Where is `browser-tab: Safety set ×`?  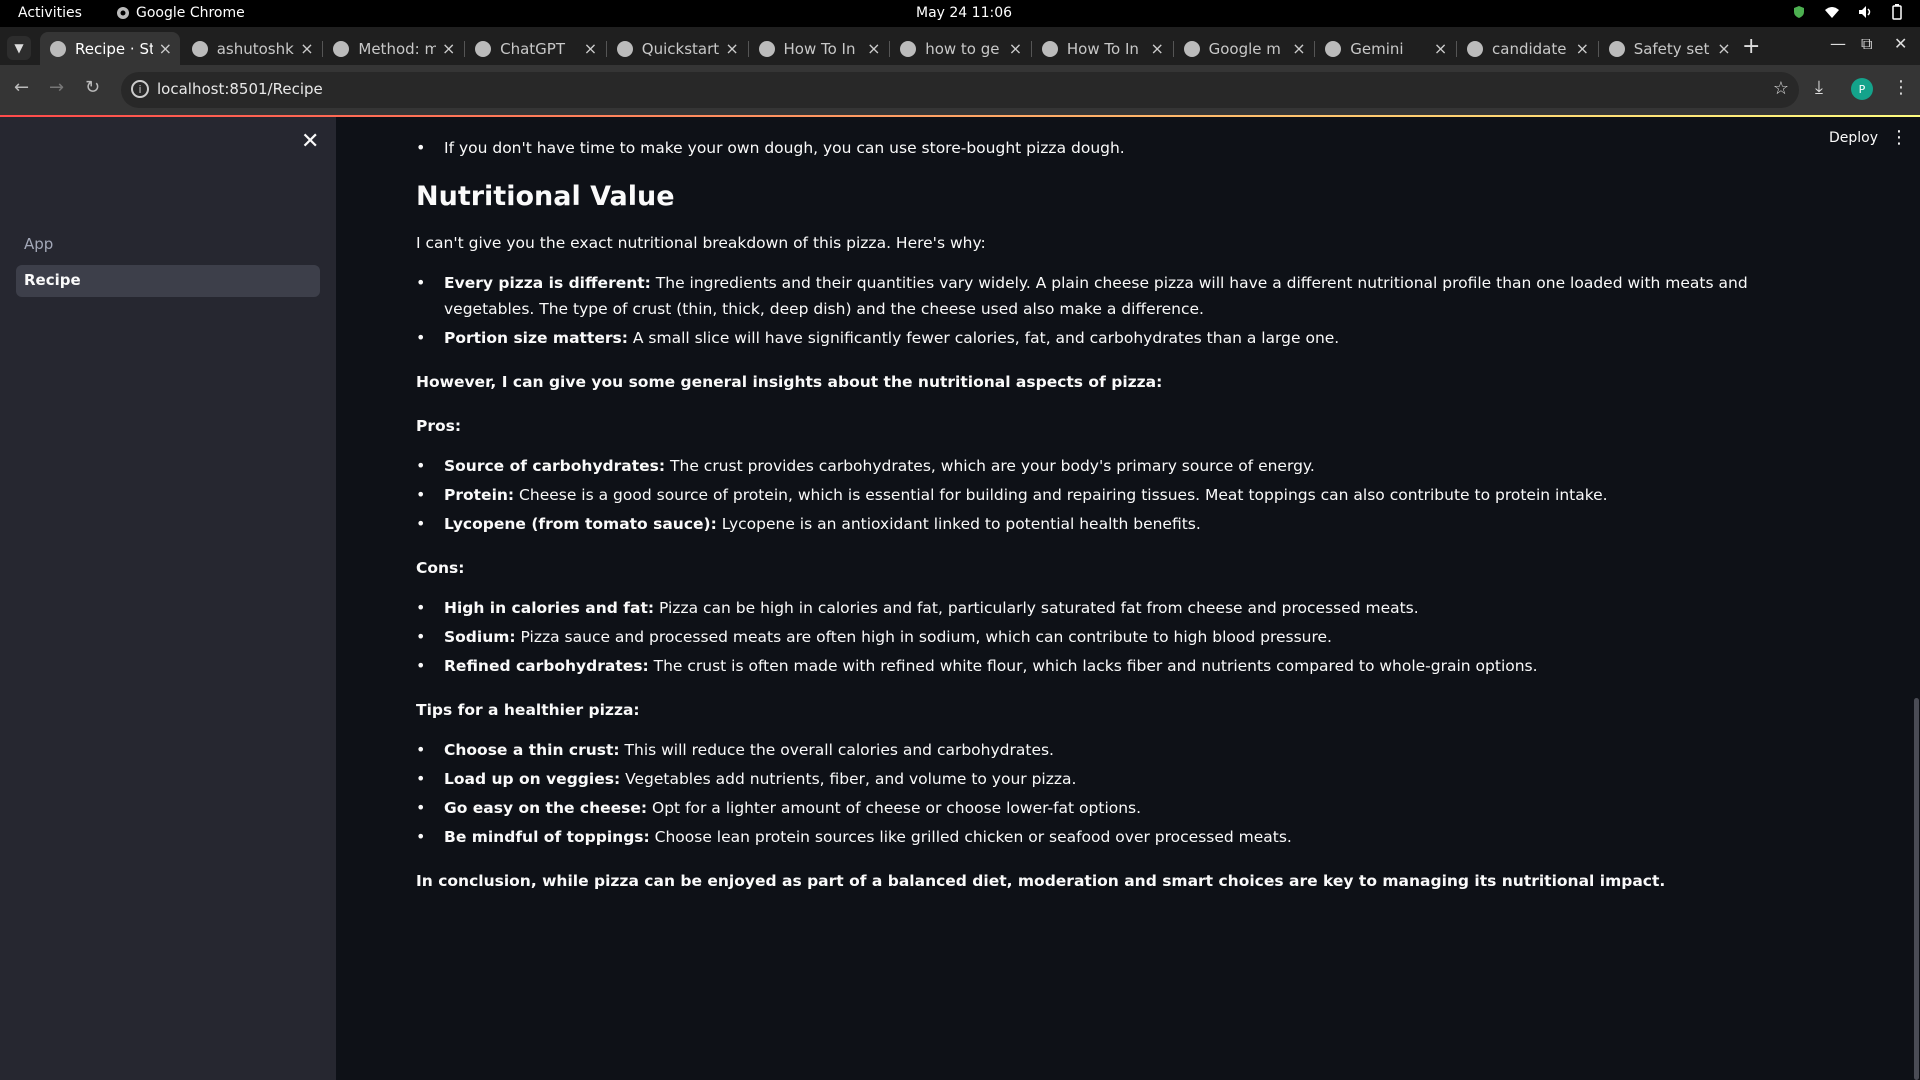
browser-tab: Safety set × is located at coordinates (1668, 48).